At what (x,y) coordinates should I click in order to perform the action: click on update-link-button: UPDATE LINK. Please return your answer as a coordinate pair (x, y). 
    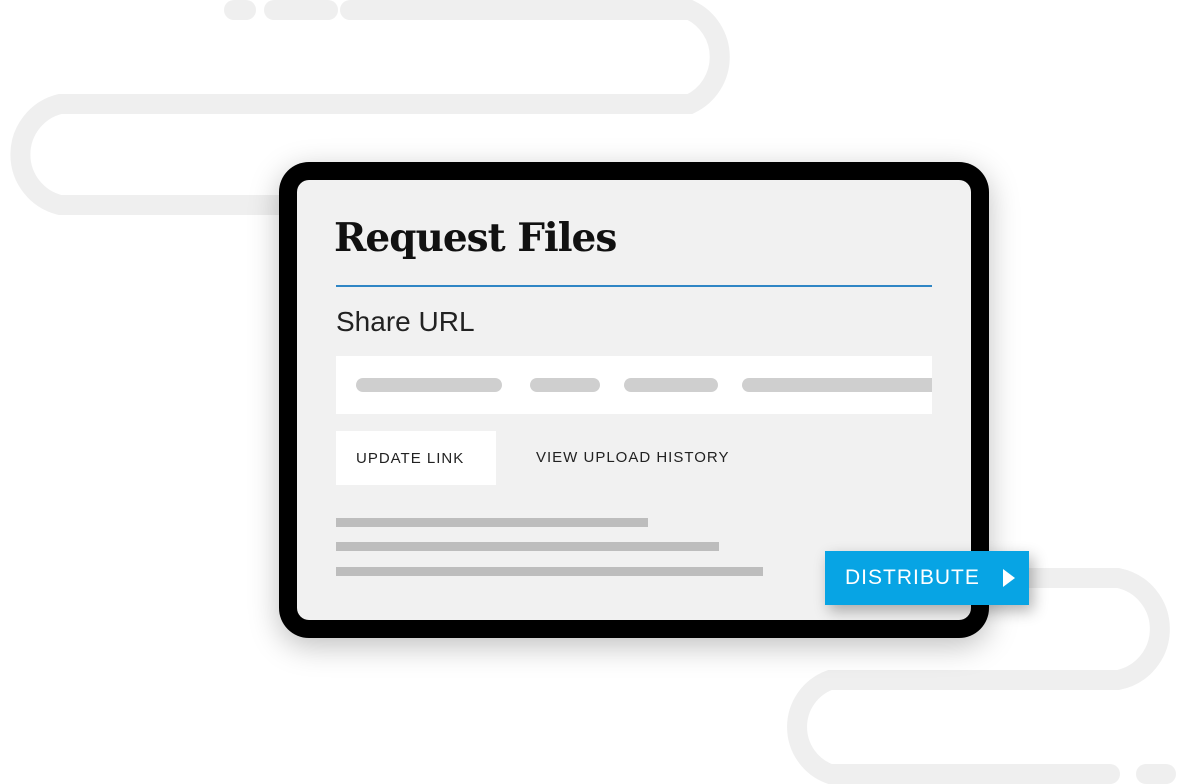
    Looking at the image, I should click on (416, 458).